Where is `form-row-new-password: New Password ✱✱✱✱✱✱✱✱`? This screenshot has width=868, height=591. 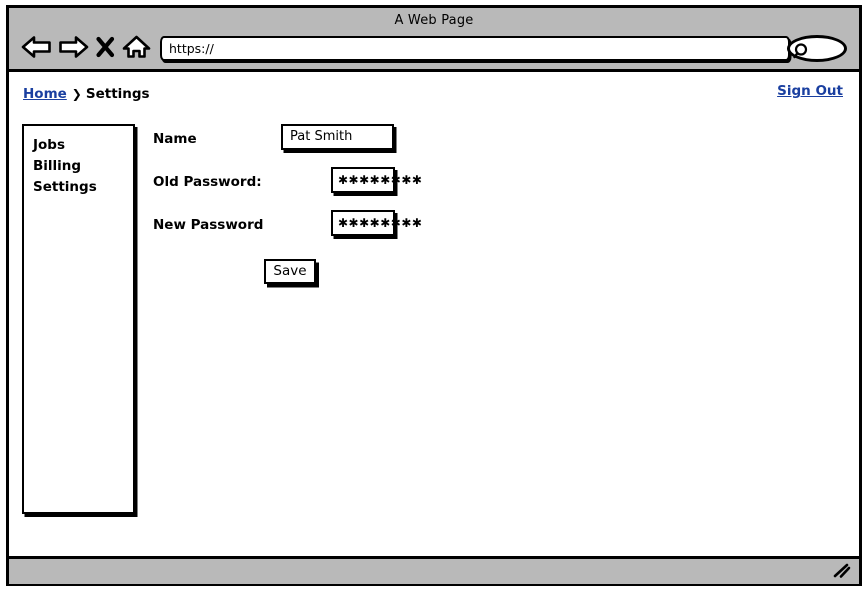
form-row-new-password: New Password ✱✱✱✱✱✱✱✱ is located at coordinates (403, 231).